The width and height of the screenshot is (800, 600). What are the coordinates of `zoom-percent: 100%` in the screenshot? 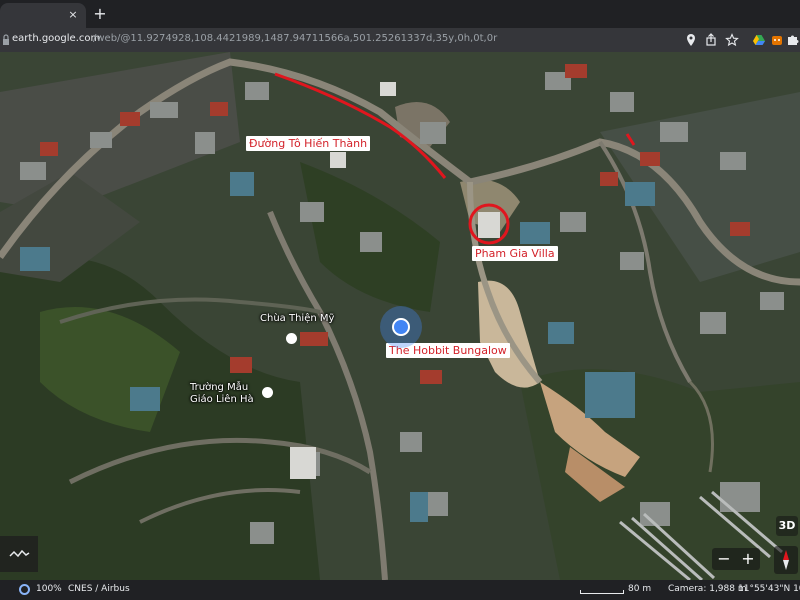 It's located at (49, 589).